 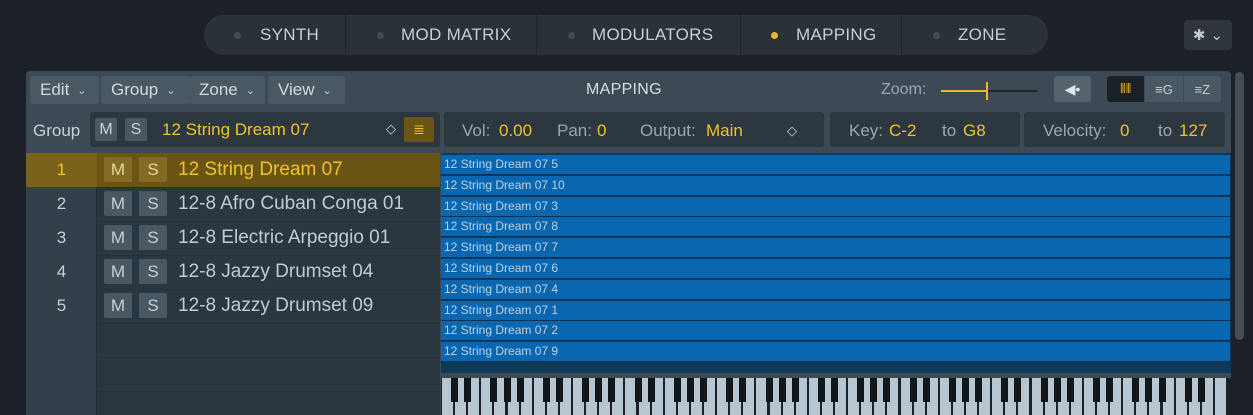 What do you see at coordinates (1072, 89) in the screenshot?
I see `audition-button: ◀•` at bounding box center [1072, 89].